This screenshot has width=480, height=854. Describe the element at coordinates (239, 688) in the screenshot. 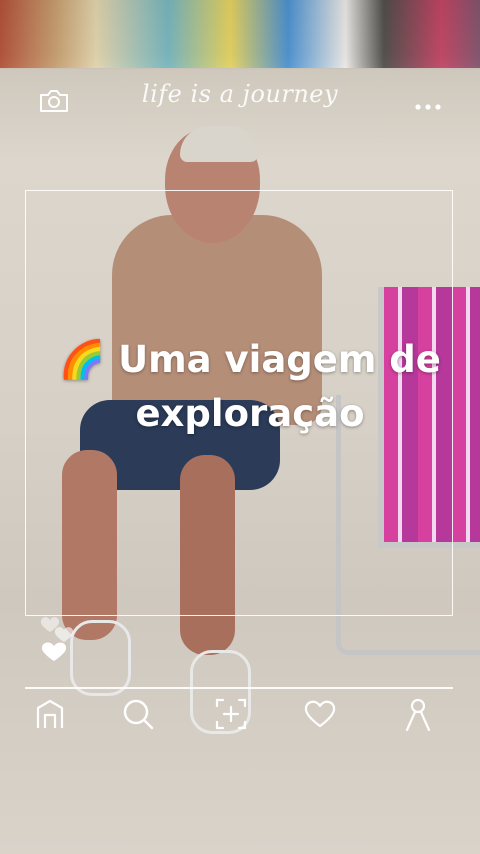

I see `nav-divider` at that location.